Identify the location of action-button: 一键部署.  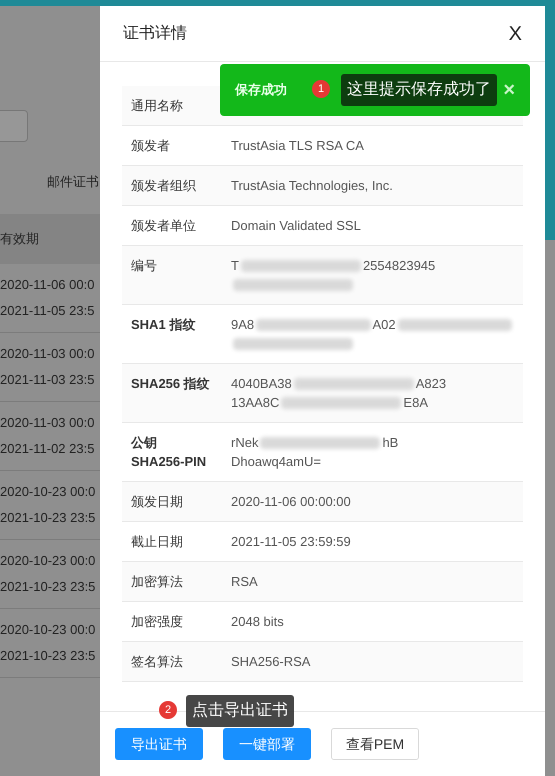
(267, 744).